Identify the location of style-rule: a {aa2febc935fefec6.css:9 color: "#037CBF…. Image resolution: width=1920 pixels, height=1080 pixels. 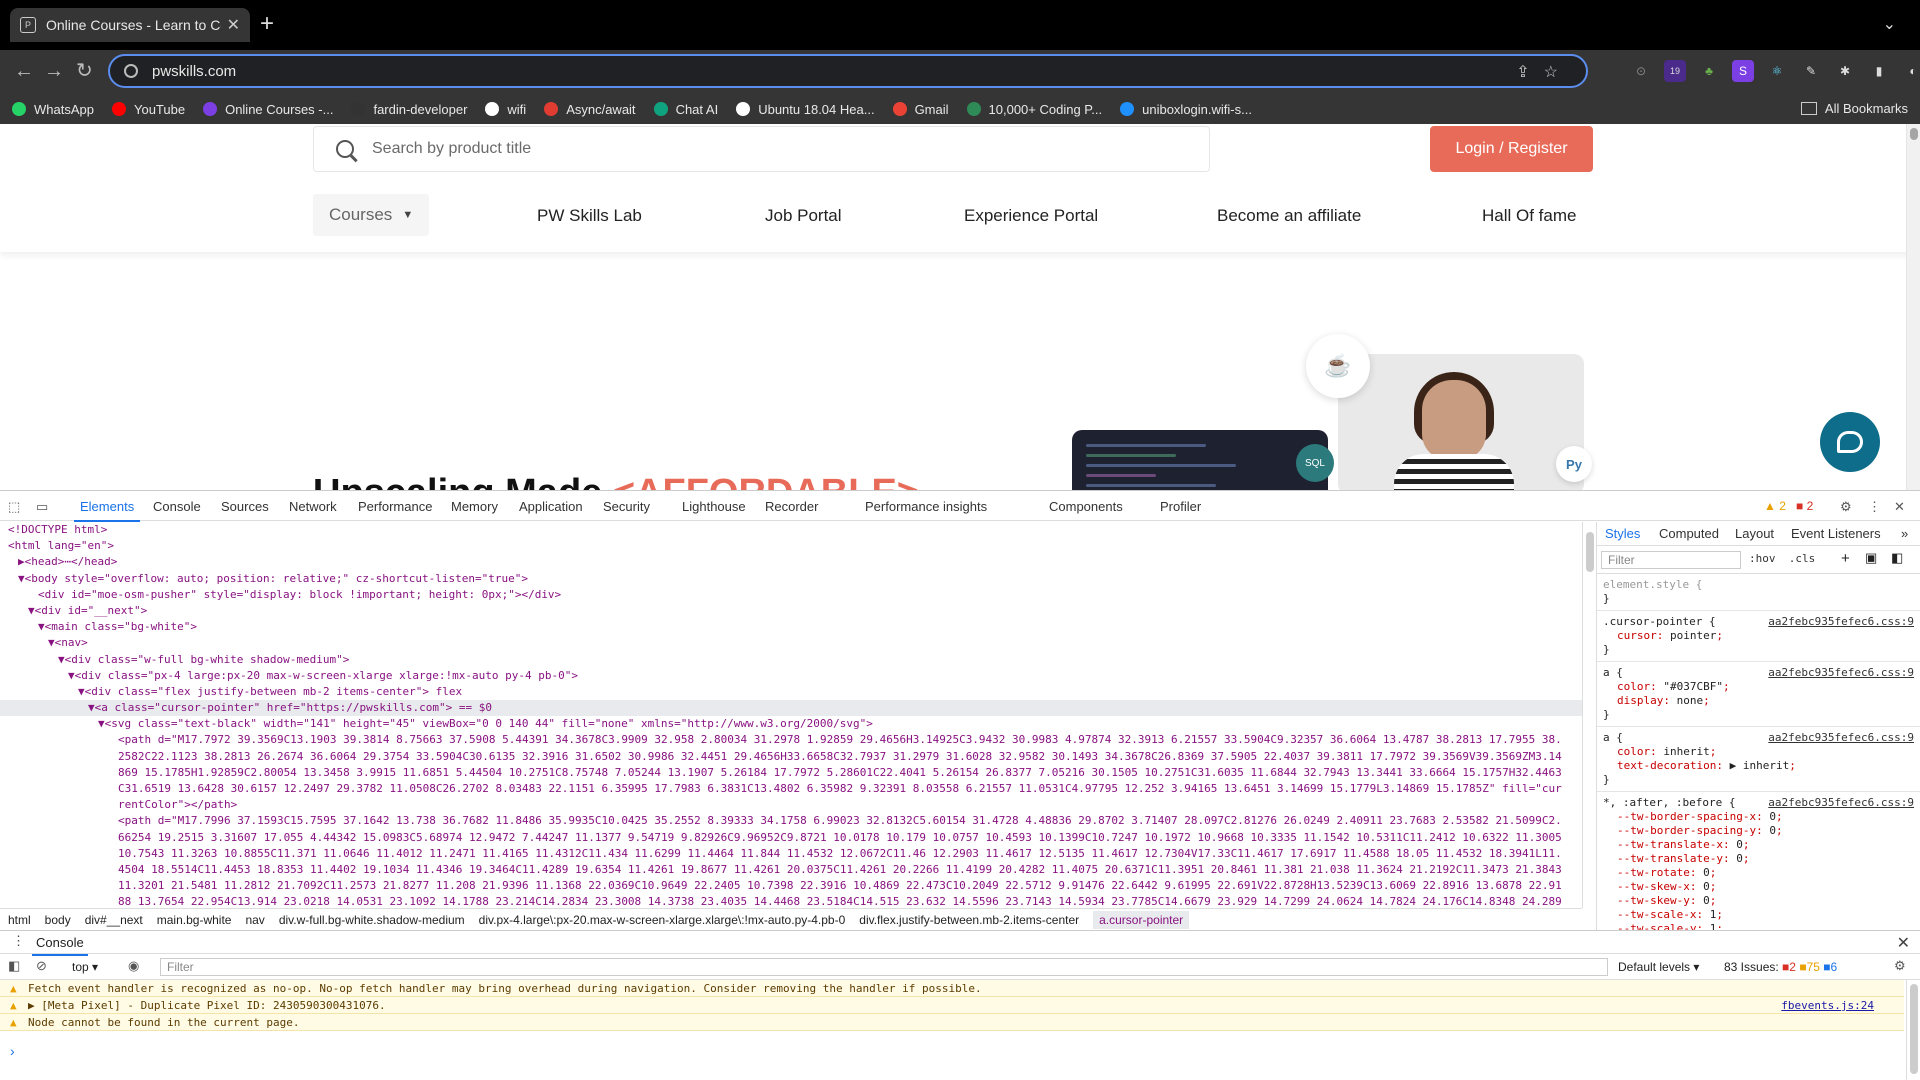
(1758, 694).